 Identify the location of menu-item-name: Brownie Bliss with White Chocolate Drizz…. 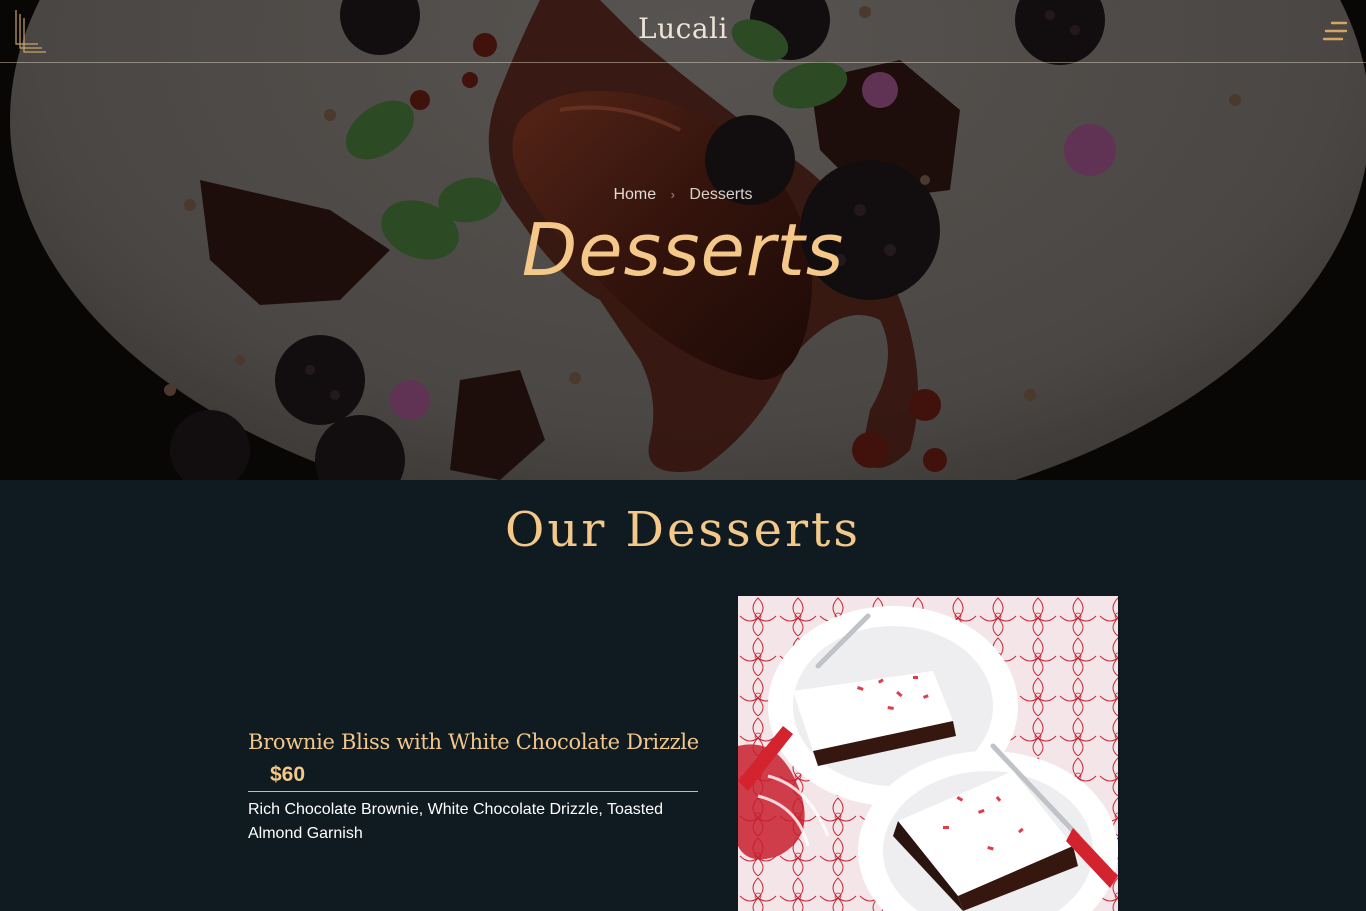
(473, 742).